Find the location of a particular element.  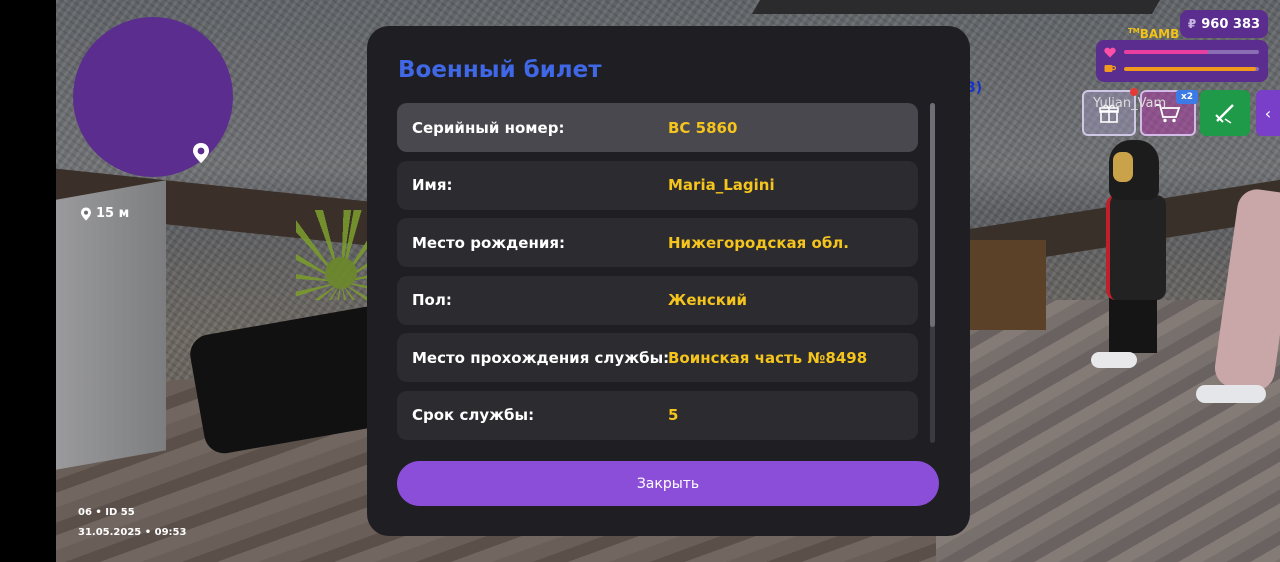

heart-icon is located at coordinates (1110, 52).